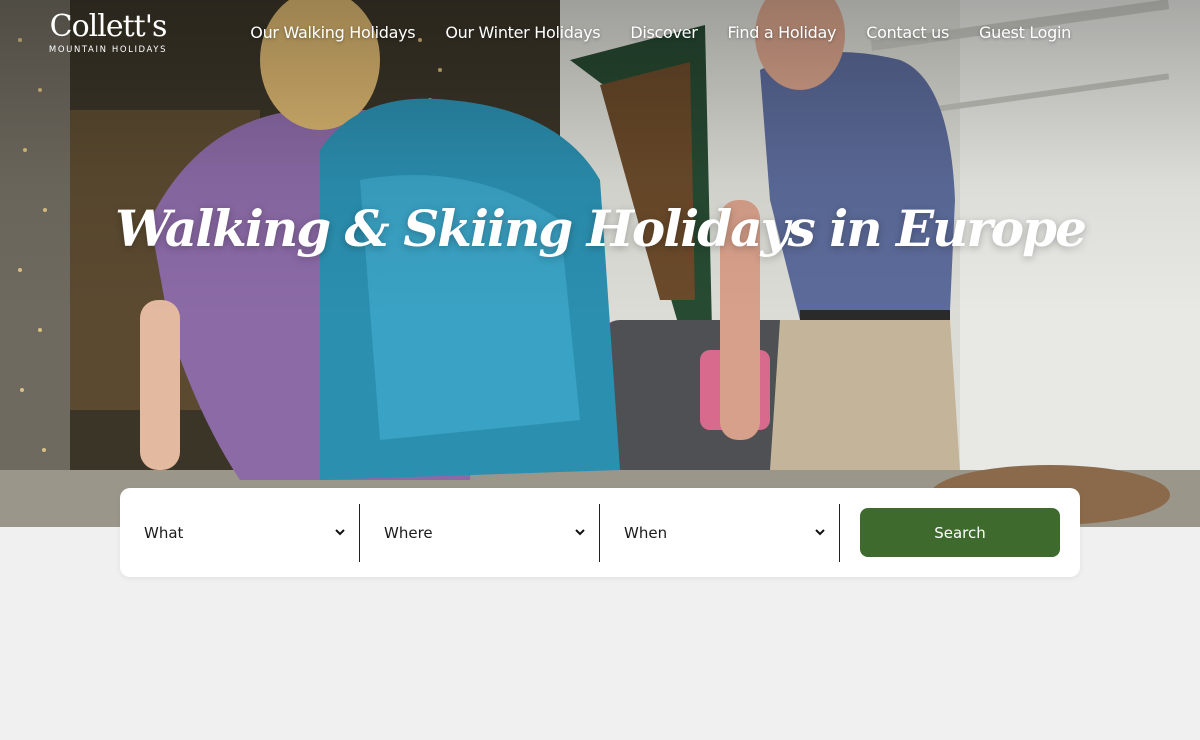 The width and height of the screenshot is (1200, 740). What do you see at coordinates (601, 228) in the screenshot?
I see `hero-headline: Walking & Skiing Holidays in Europe` at bounding box center [601, 228].